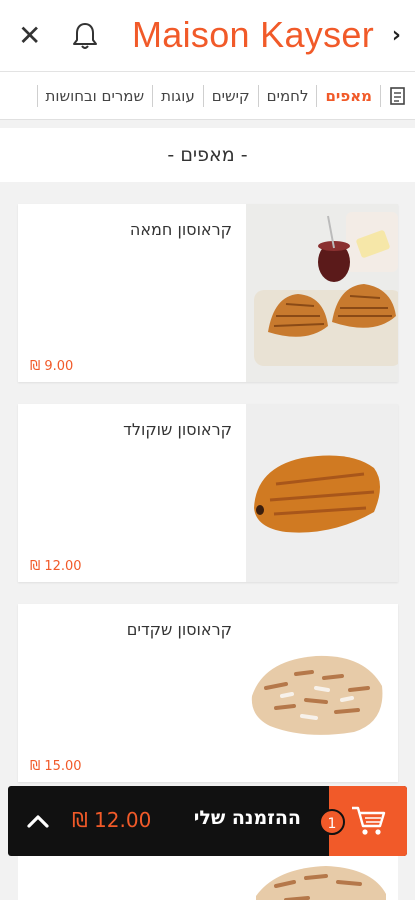 The width and height of the screenshot is (415, 900). Describe the element at coordinates (369, 820) in the screenshot. I see `shopping-cart-icon` at that location.